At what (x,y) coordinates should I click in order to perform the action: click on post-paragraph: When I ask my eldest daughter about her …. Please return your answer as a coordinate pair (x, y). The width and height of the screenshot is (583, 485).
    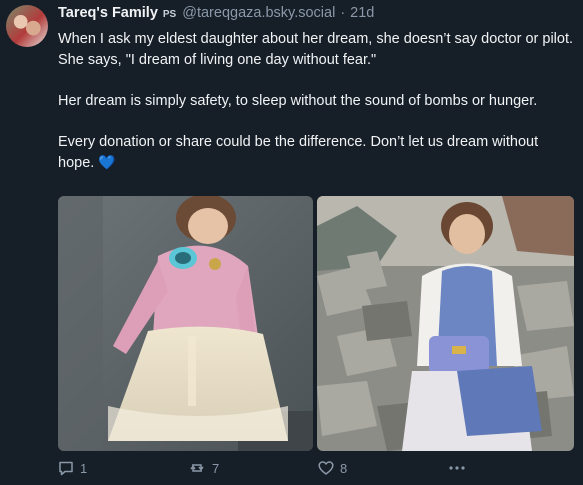
    Looking at the image, I should click on (316, 49).